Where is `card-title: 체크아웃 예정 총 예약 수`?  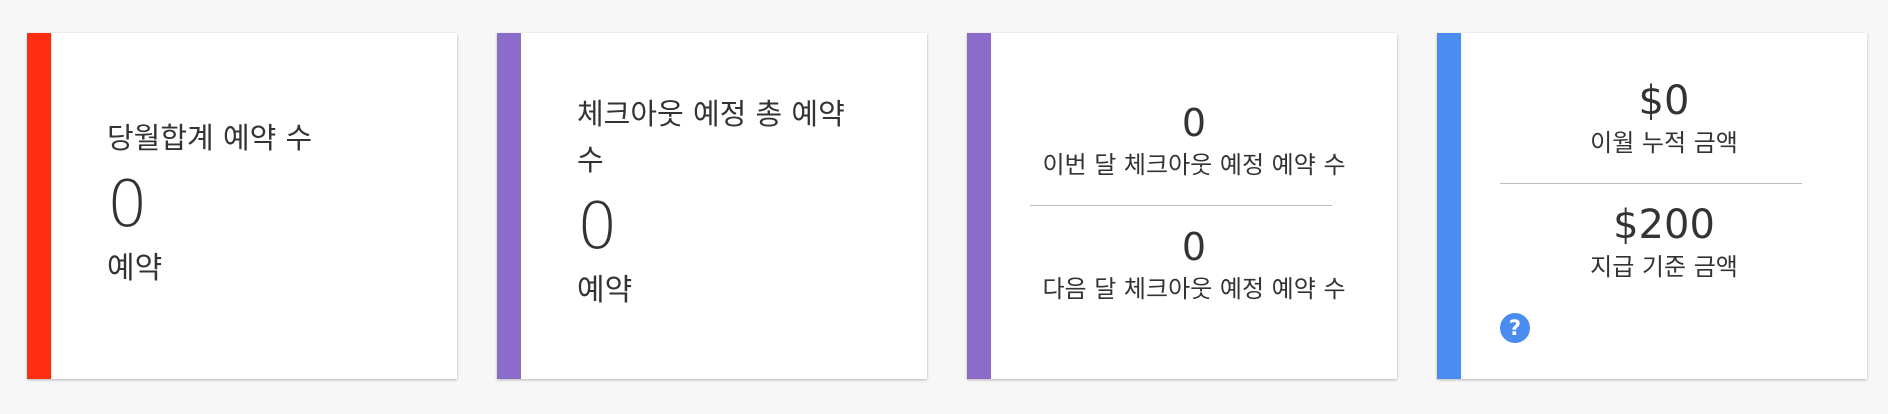 card-title: 체크아웃 예정 총 예약 수 is located at coordinates (711, 137).